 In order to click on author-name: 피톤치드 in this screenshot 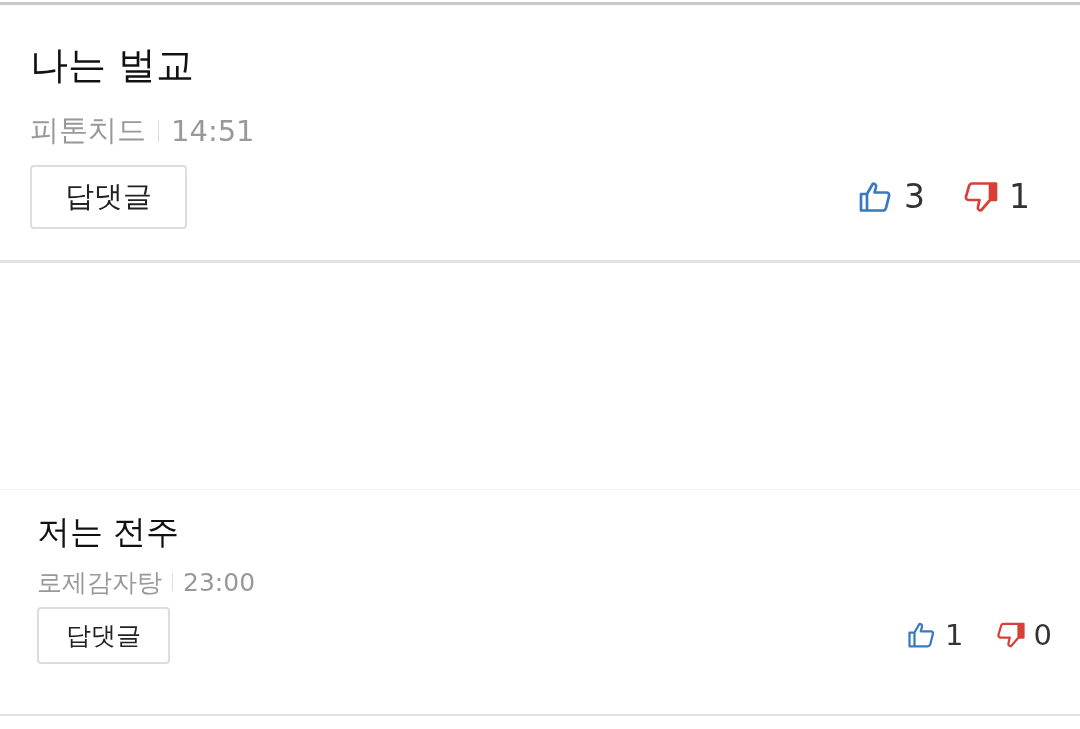, I will do `click(88, 130)`.